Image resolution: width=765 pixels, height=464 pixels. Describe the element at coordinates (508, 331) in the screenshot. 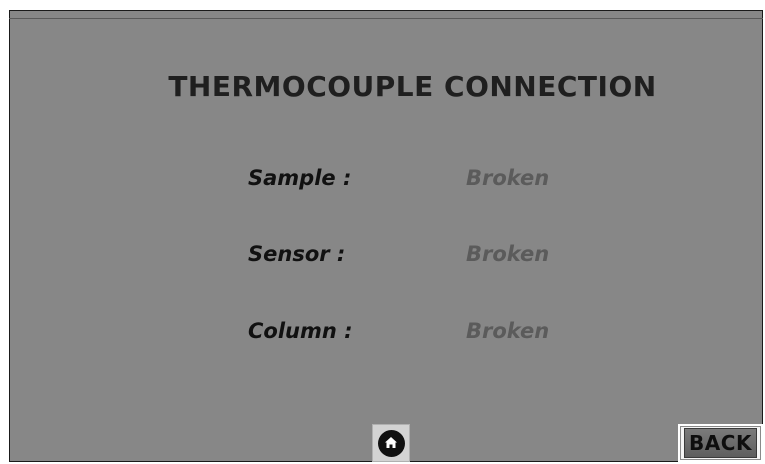

I see `column-status: Broken` at that location.